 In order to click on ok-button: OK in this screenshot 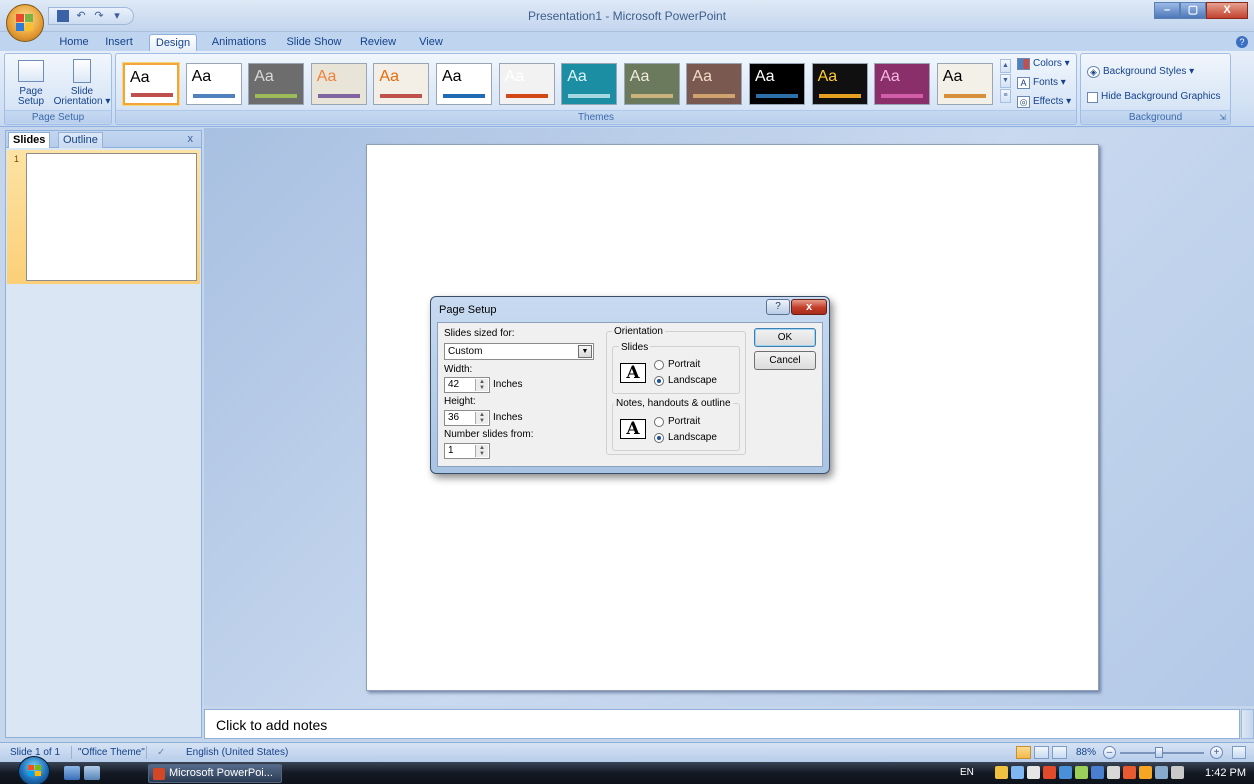, I will do `click(785, 337)`.